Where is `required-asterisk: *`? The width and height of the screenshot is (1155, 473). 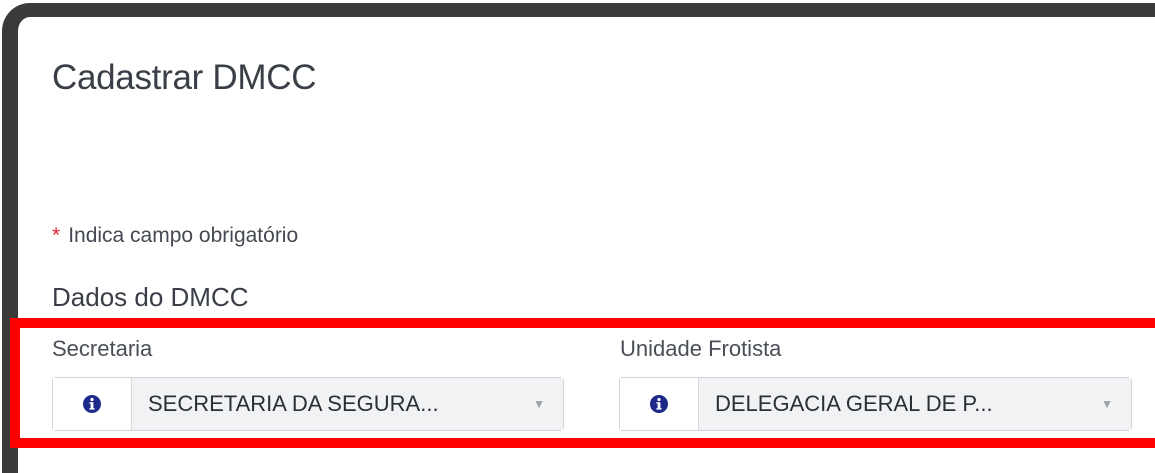
required-asterisk: * is located at coordinates (56, 235).